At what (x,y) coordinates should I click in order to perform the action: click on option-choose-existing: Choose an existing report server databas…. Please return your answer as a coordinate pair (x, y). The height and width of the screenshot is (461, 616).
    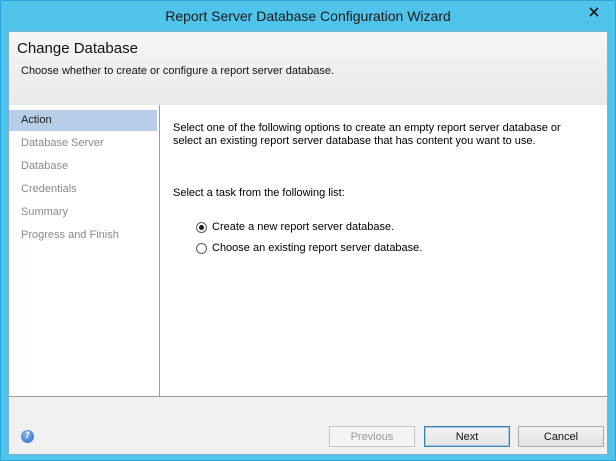
    Looking at the image, I should click on (309, 248).